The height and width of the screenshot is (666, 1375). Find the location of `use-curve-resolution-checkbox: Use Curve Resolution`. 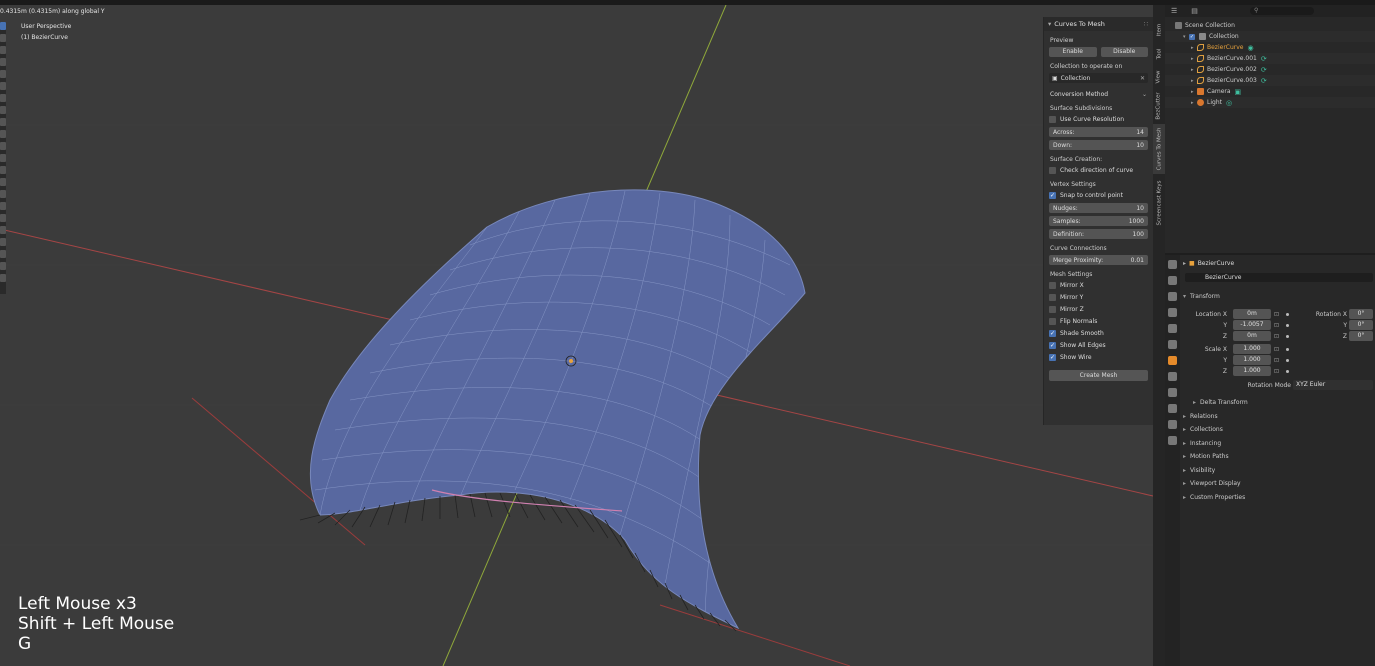

use-curve-resolution-checkbox: Use Curve Resolution is located at coordinates (1098, 119).